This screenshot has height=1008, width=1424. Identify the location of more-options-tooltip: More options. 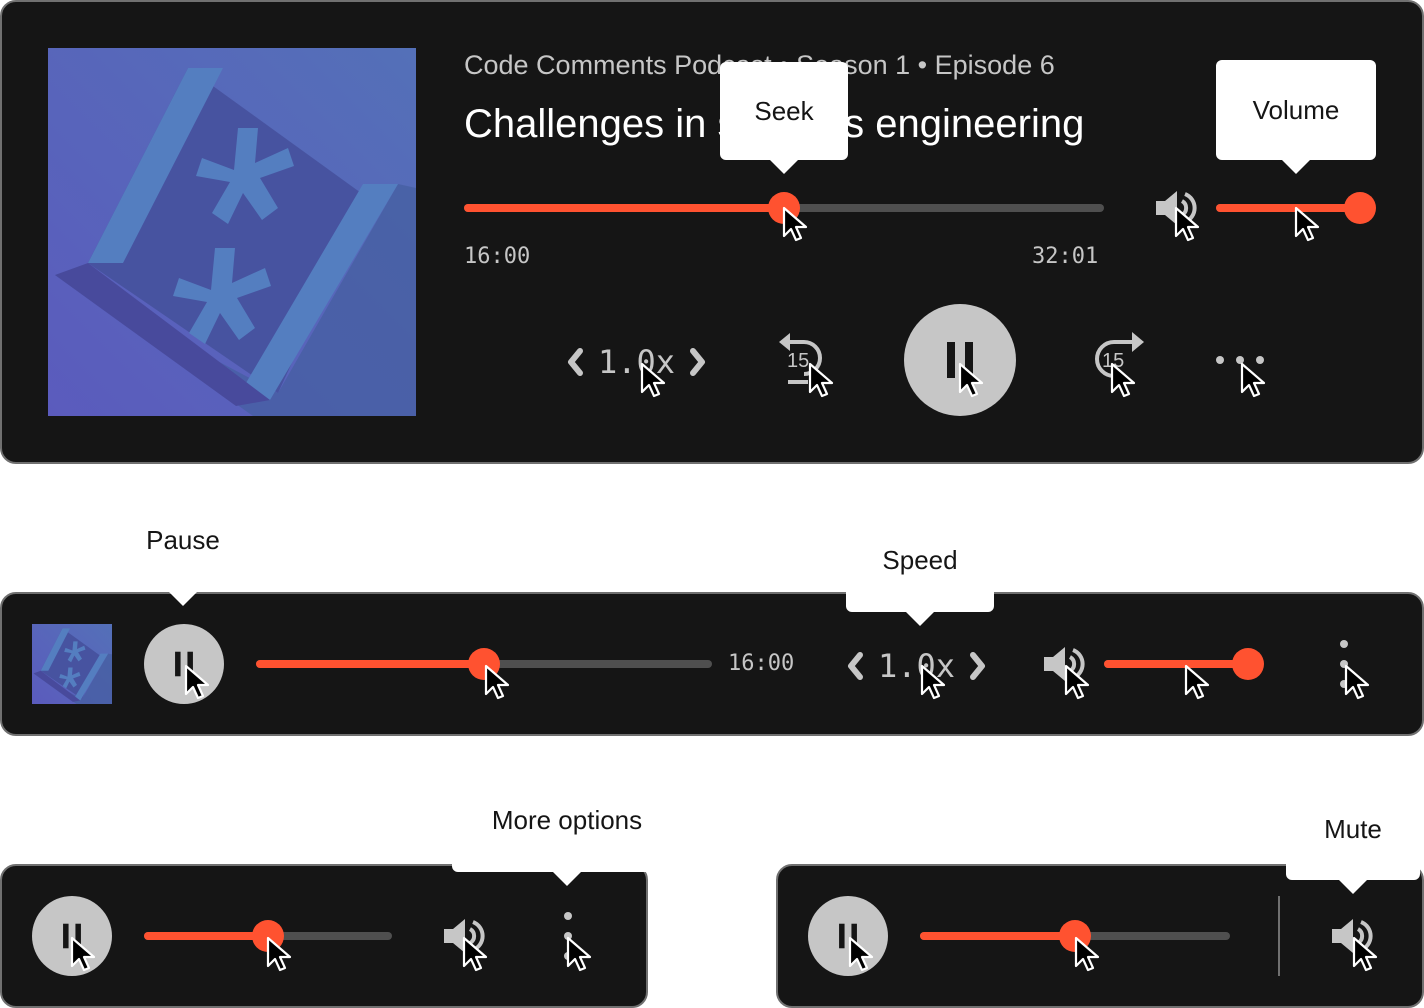
(567, 833).